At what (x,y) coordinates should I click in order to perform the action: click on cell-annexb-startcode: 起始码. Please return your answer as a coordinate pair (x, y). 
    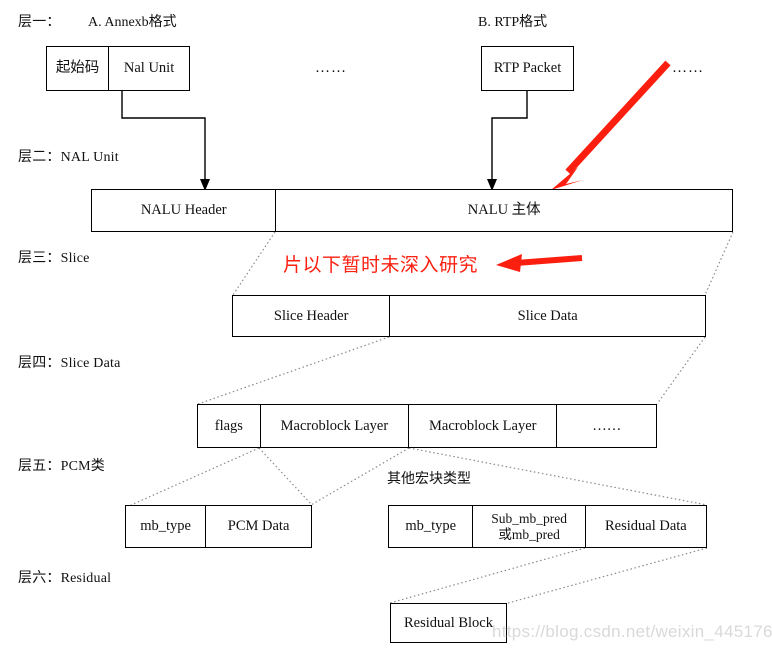
    Looking at the image, I should click on (77, 68).